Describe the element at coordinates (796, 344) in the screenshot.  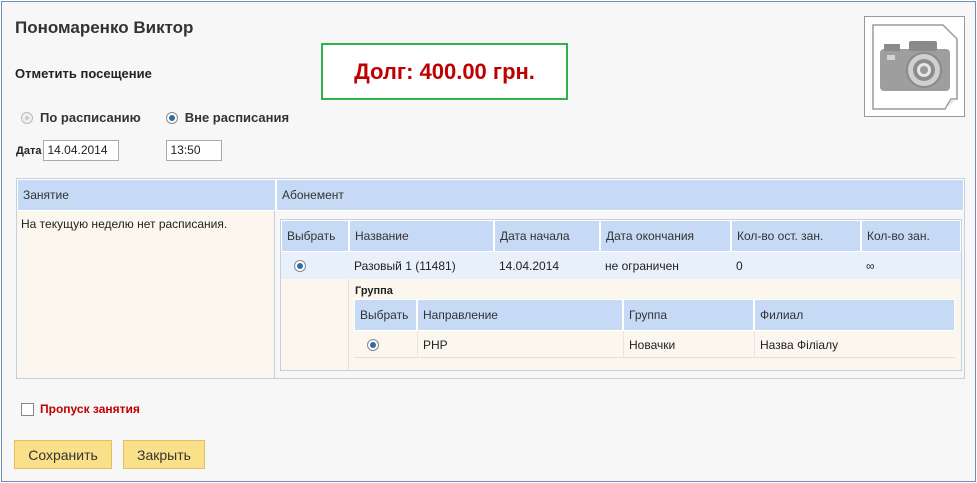
I see `group-branch: Назва Філіалу` at that location.